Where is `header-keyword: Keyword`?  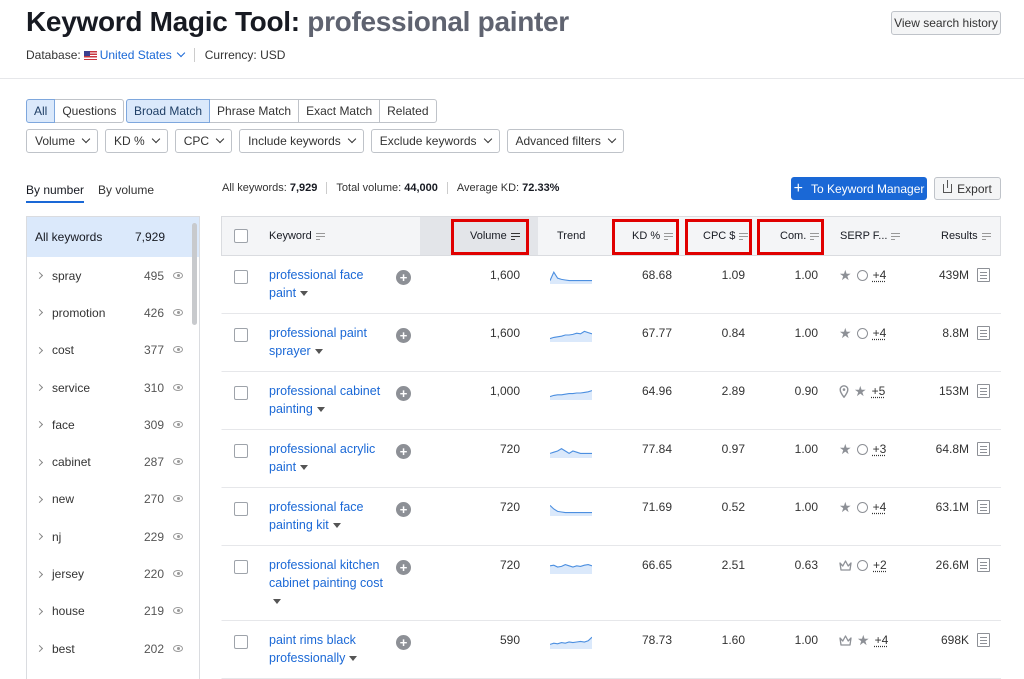 header-keyword: Keyword is located at coordinates (297, 236).